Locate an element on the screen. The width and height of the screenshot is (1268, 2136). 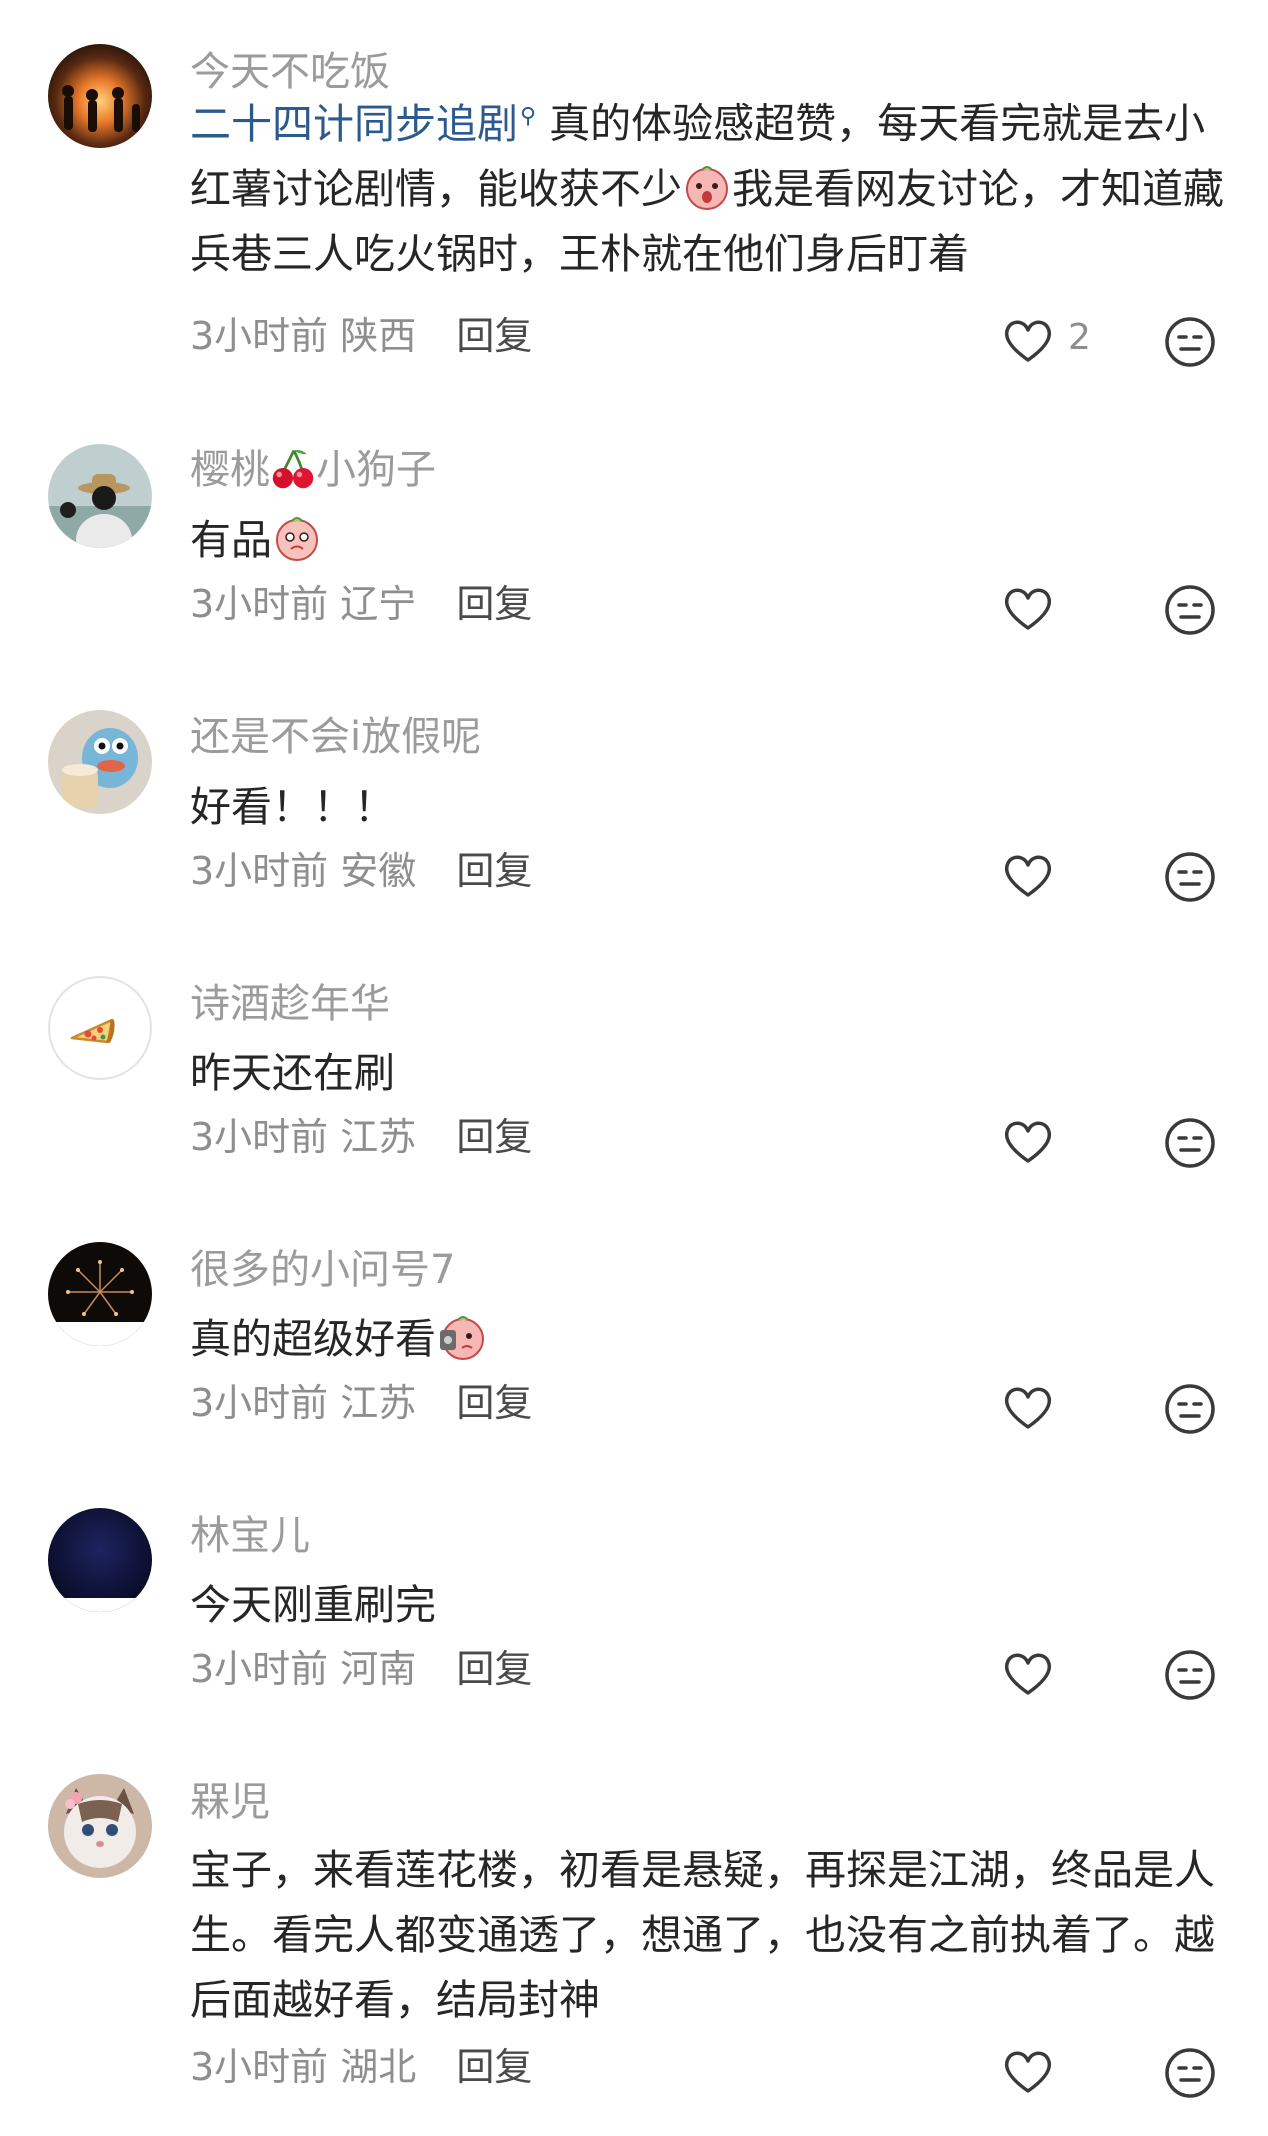
comment-text: 昨天还在刷 is located at coordinates (292, 1073).